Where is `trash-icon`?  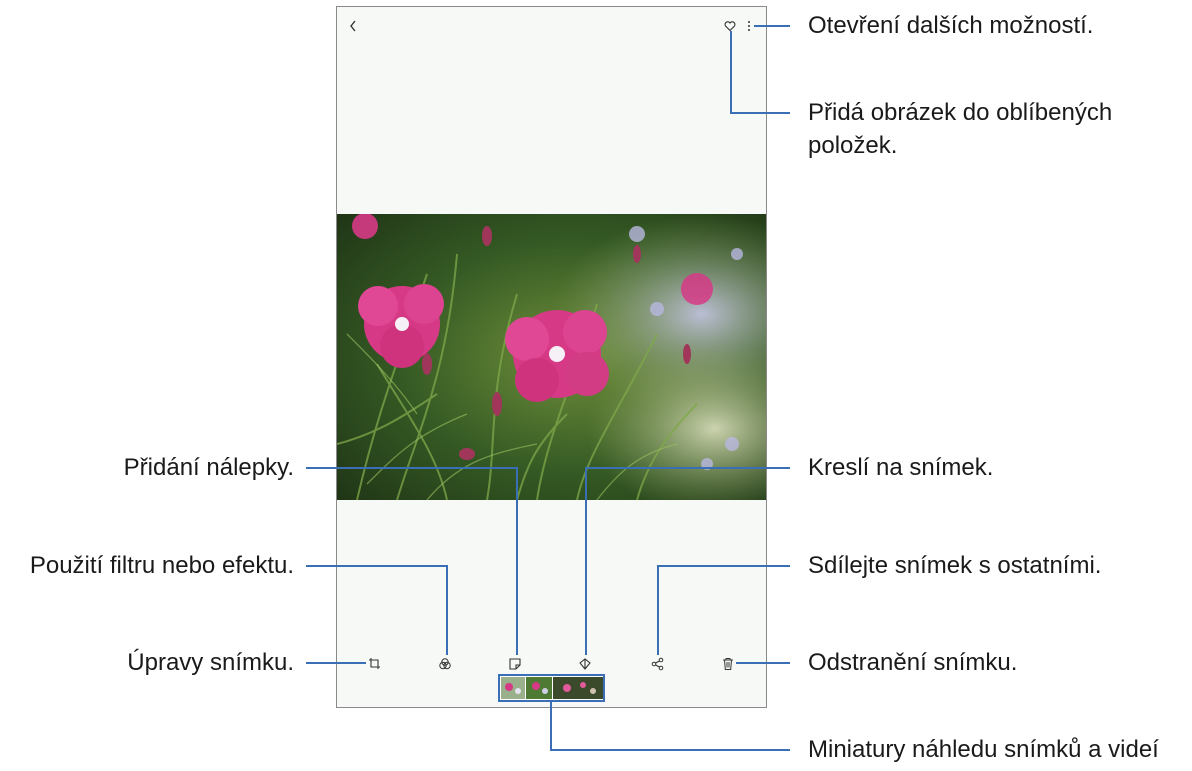 trash-icon is located at coordinates (728, 664).